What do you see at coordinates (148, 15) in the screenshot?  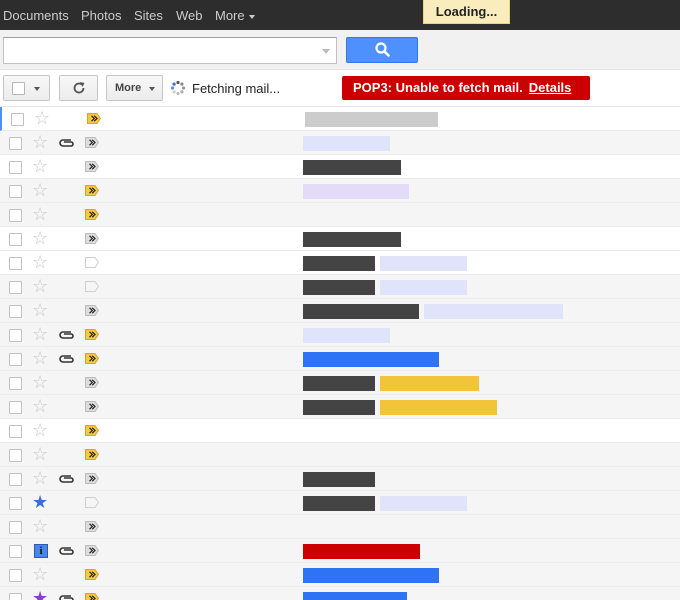 I see `nav-sites: Sites` at bounding box center [148, 15].